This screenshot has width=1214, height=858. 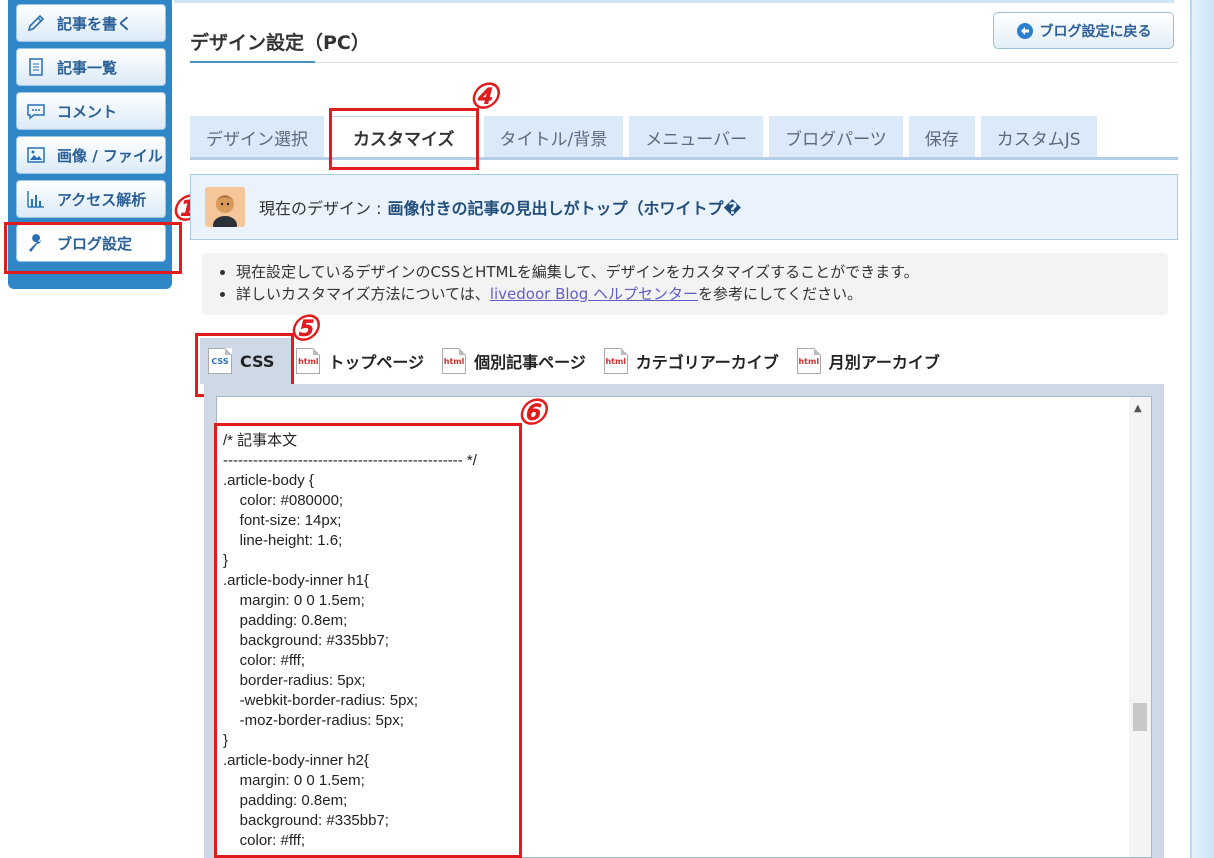 What do you see at coordinates (530, 362) in the screenshot?
I see `file-tab-label: 個別記事ページ` at bounding box center [530, 362].